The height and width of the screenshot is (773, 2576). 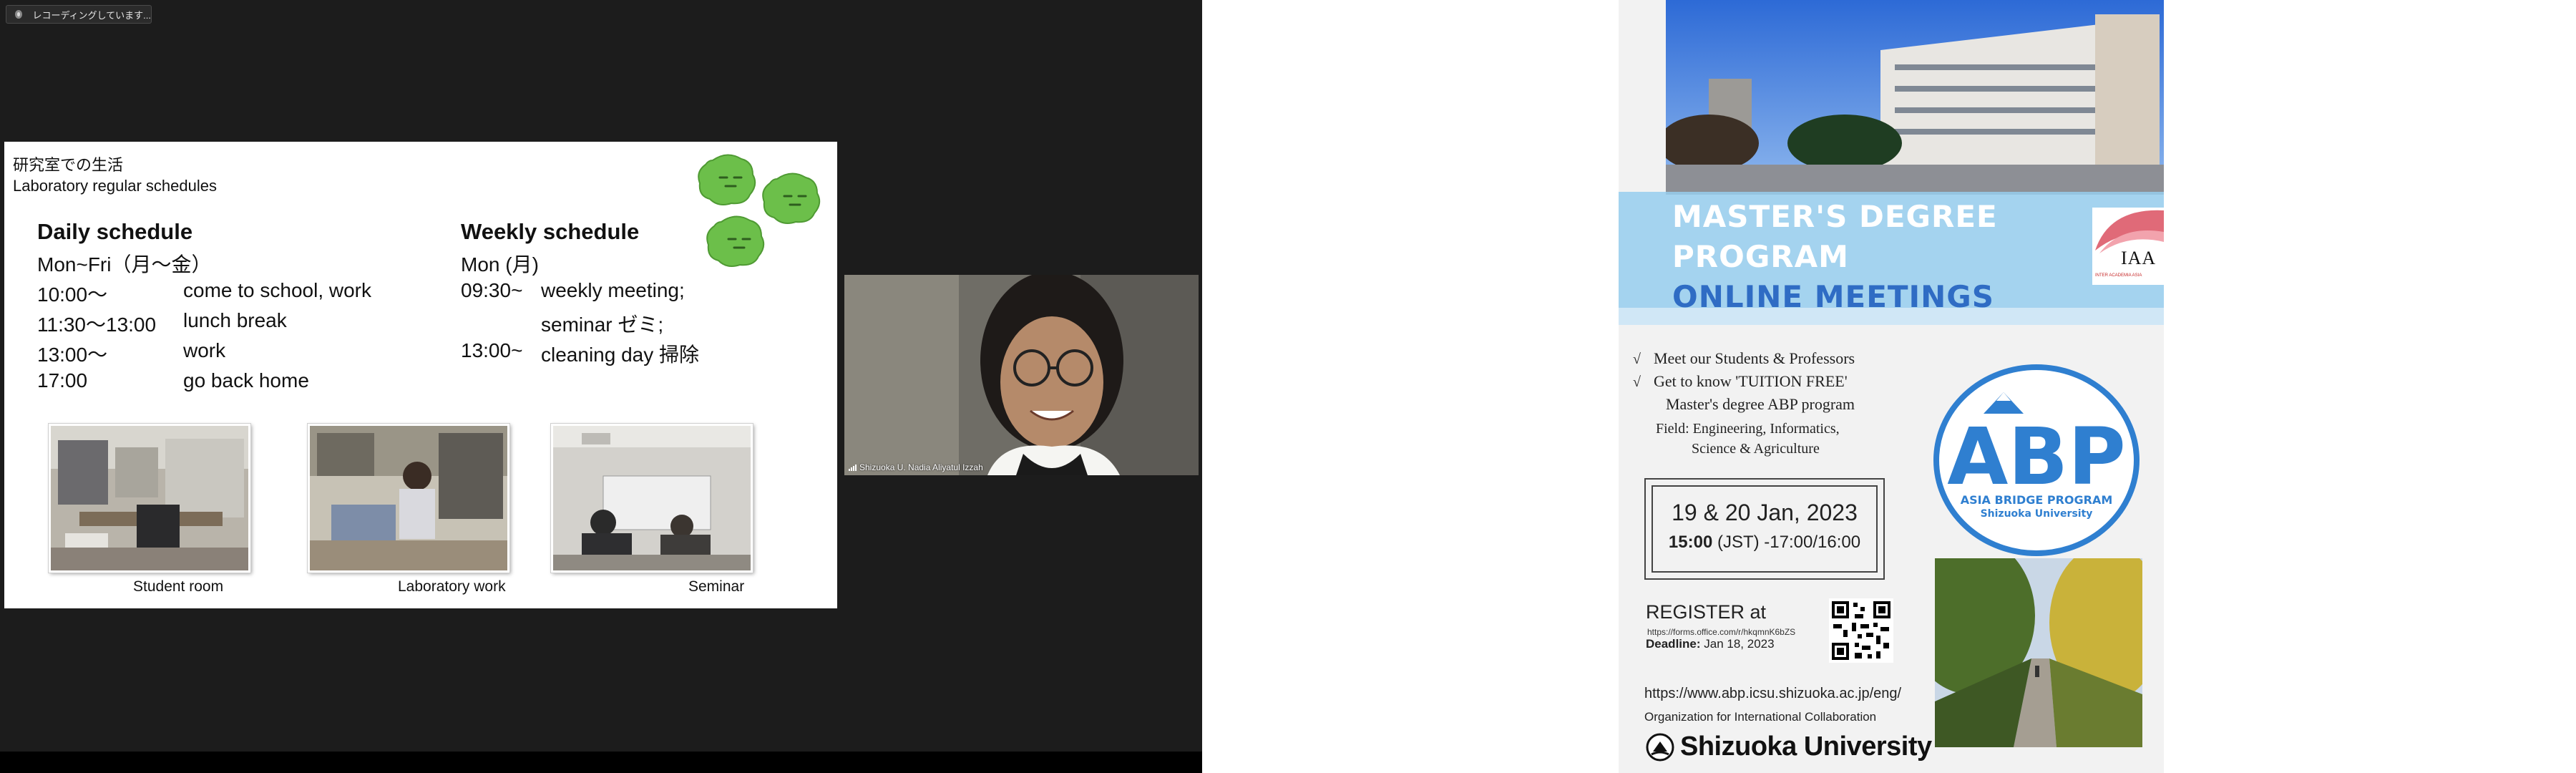 I want to click on slide-title-jp: 研究室での生活, so click(x=68, y=165).